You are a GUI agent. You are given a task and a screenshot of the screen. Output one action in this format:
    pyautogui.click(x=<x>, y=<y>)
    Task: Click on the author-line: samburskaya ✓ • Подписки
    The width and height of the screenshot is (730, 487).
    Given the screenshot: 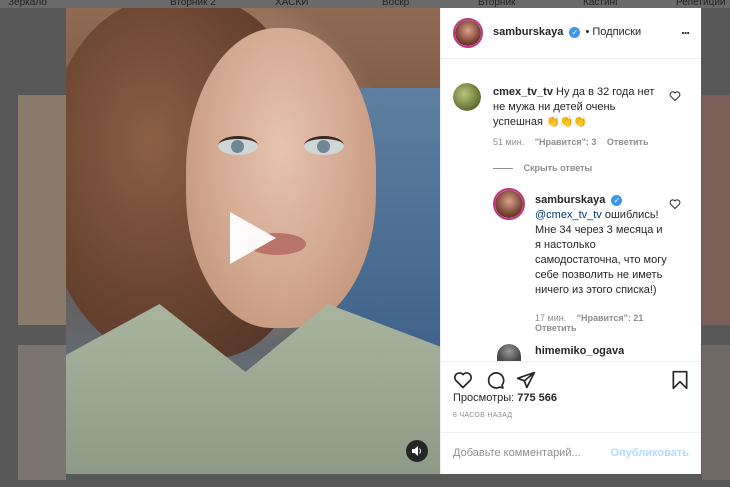 What is the action you would take?
    pyautogui.click(x=567, y=32)
    